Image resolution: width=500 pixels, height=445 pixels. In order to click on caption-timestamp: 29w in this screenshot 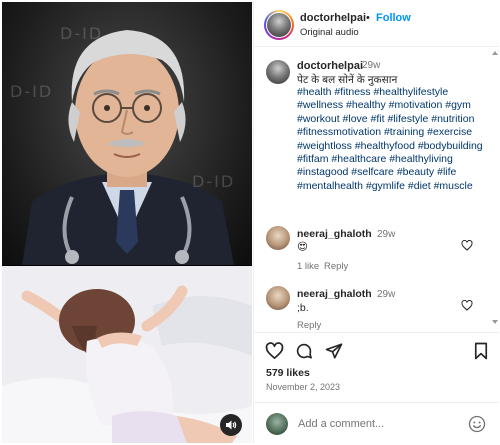, I will do `click(371, 65)`.